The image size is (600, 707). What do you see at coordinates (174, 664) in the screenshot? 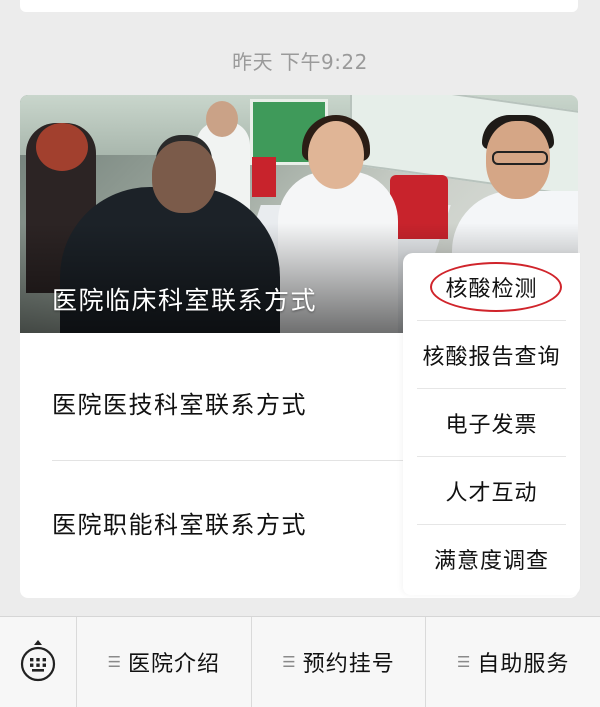
I see `tab-label: 医院介绍` at bounding box center [174, 664].